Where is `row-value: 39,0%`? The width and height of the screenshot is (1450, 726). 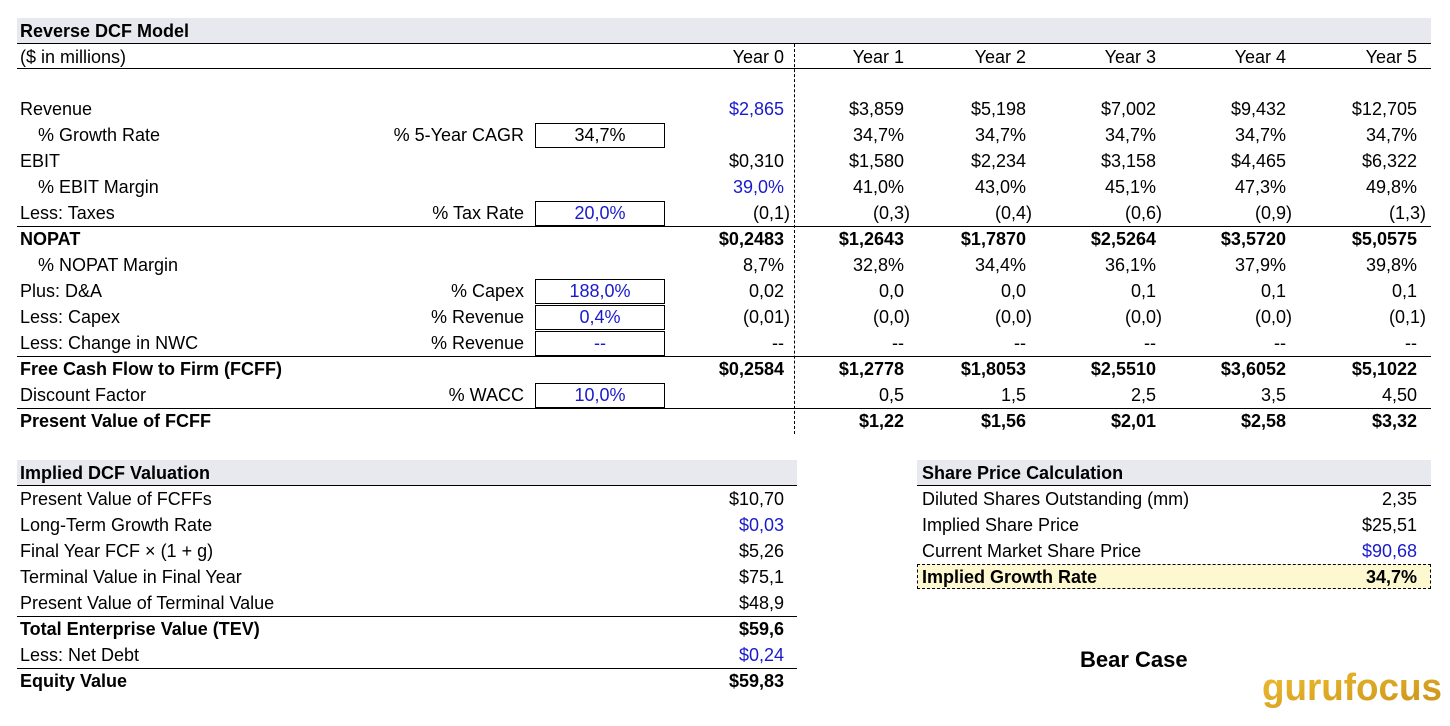 row-value: 39,0% is located at coordinates (758, 187).